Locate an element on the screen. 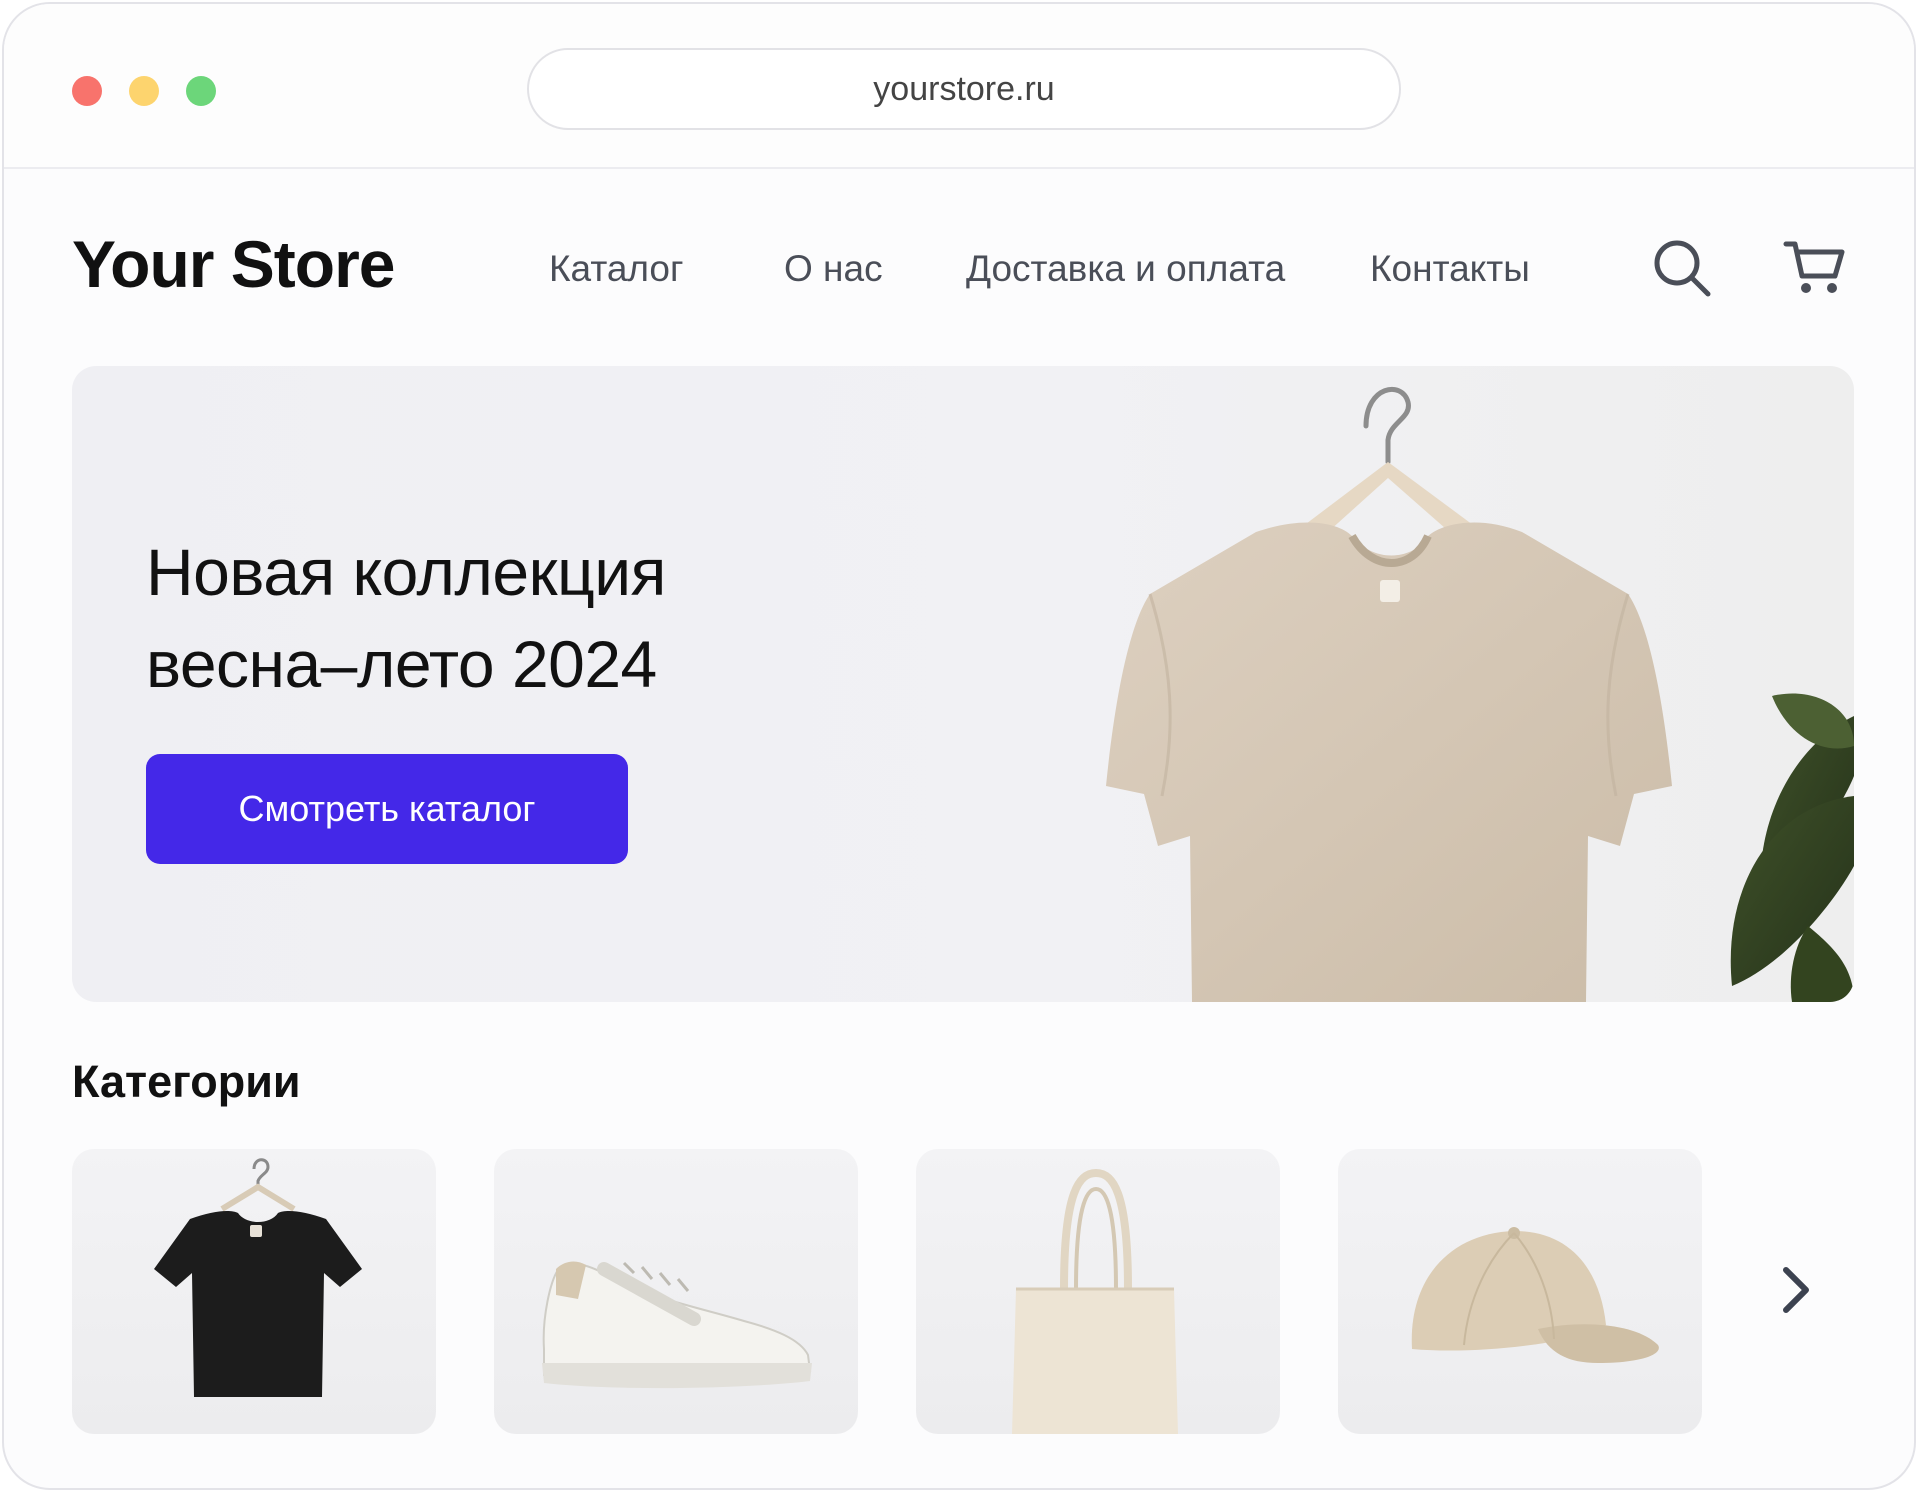 This screenshot has height=1494, width=1920. chevron-right-icon is located at coordinates (1796, 1290).